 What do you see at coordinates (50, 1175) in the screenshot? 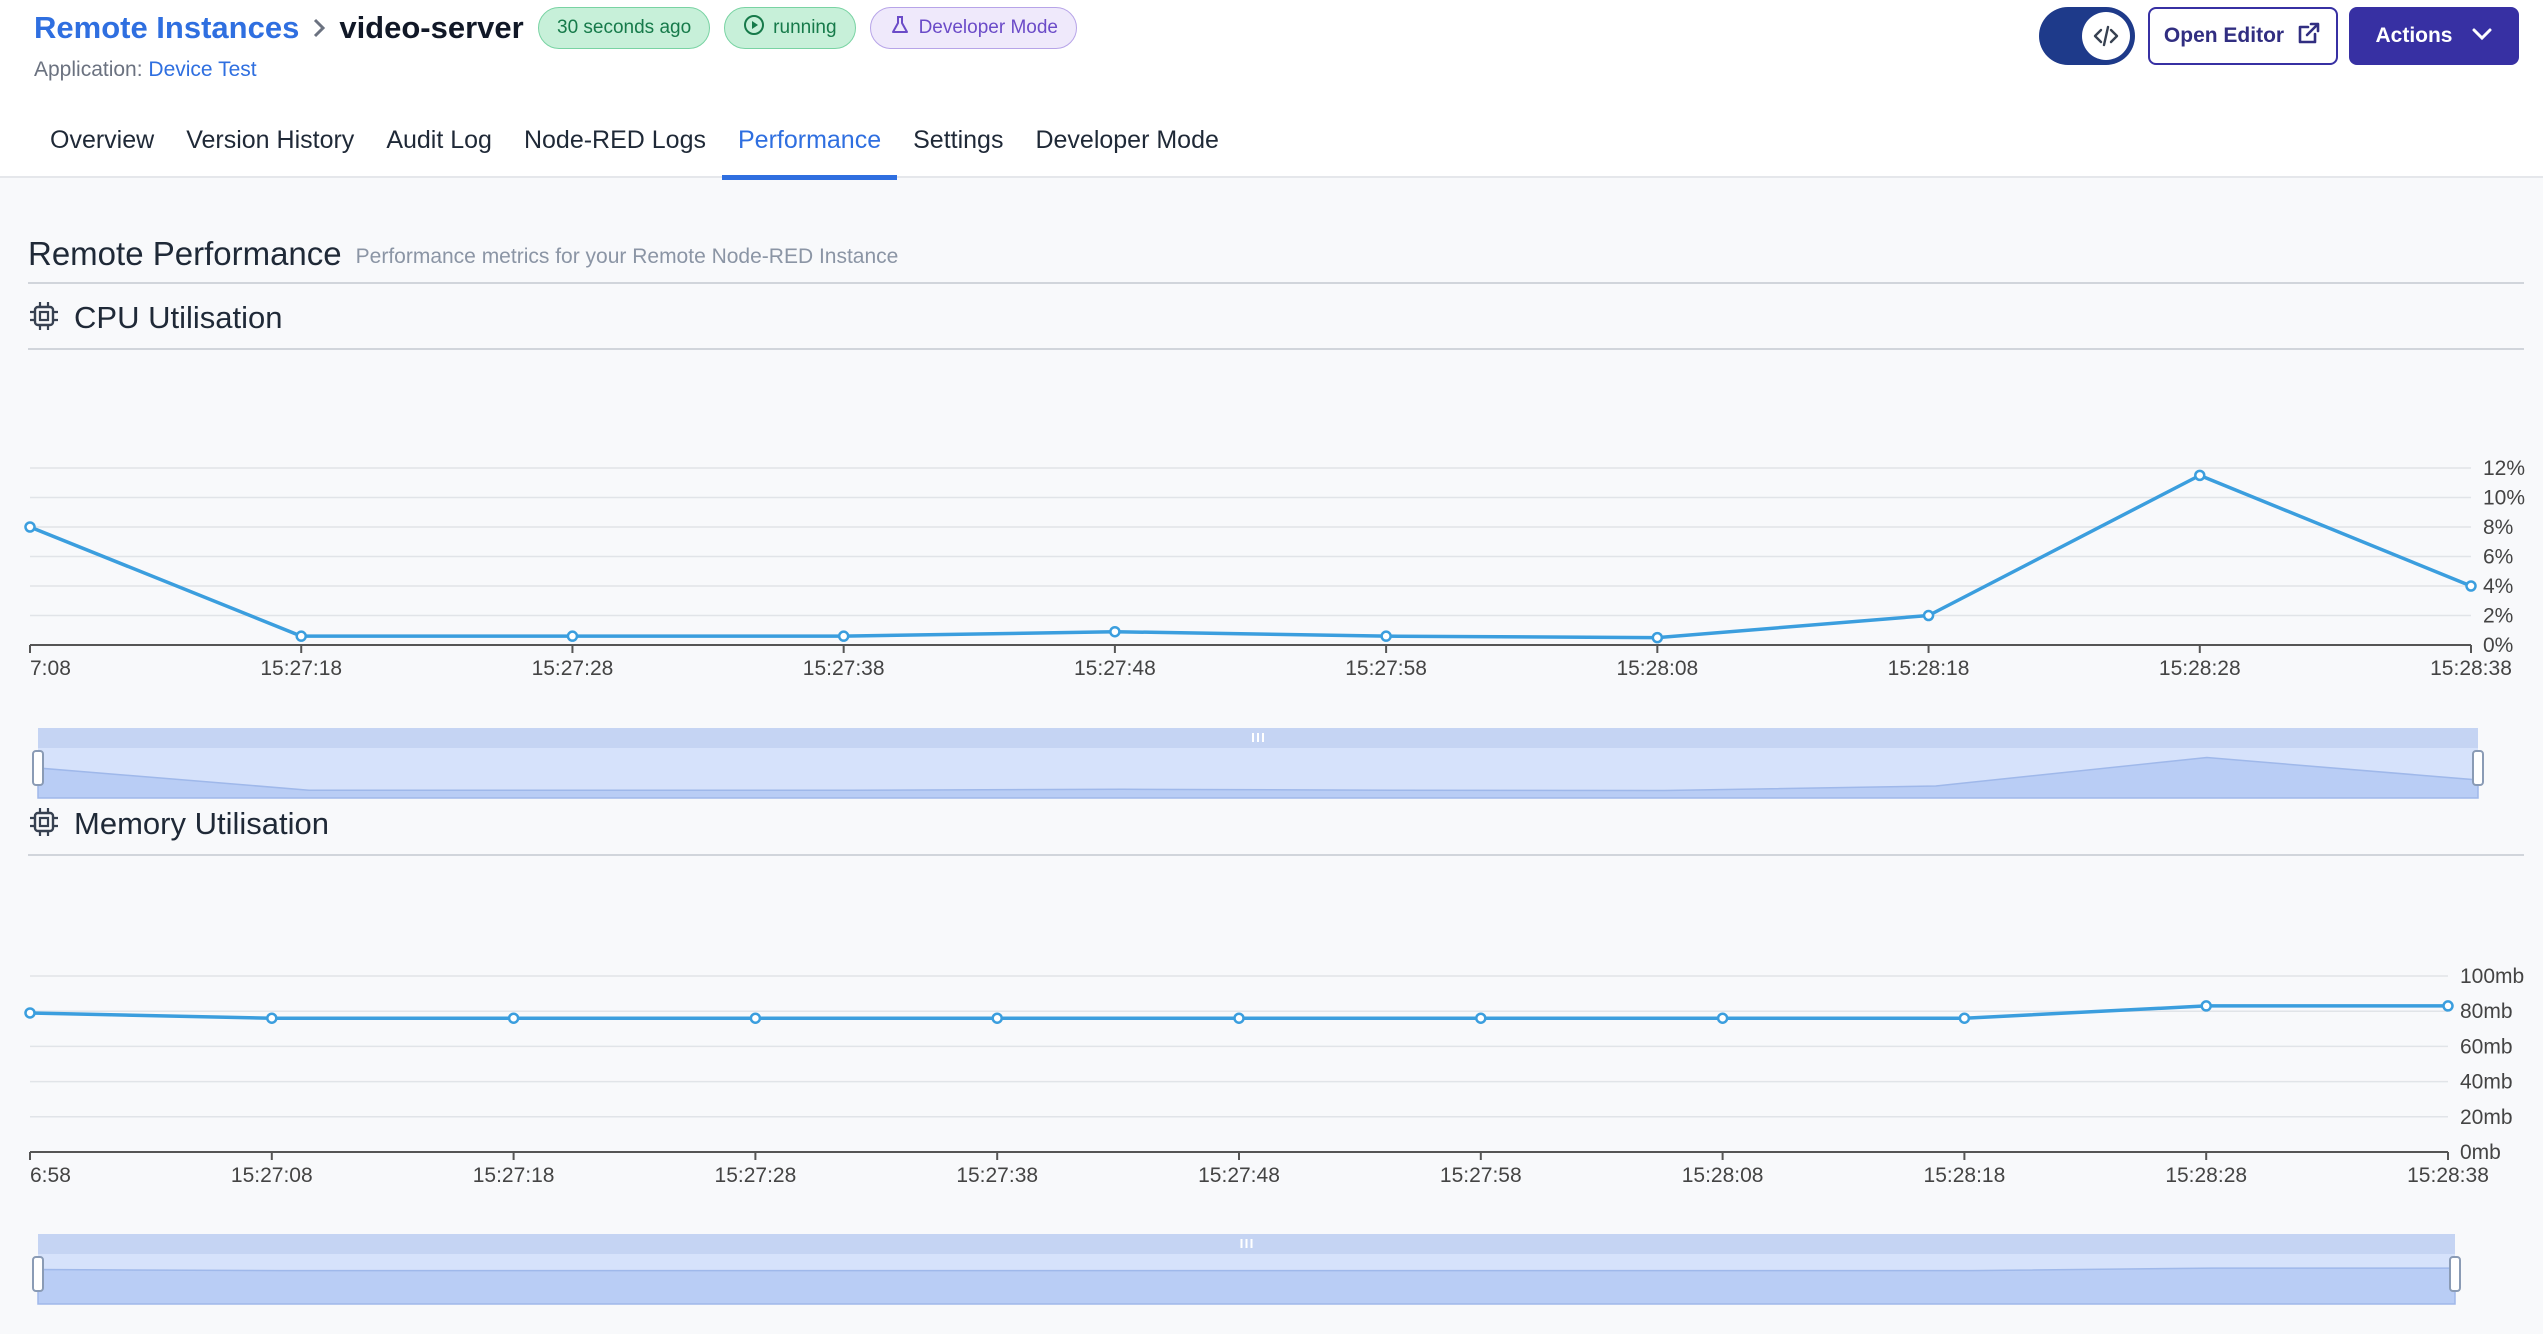
I see `memory-x-tick-label: 6:58` at bounding box center [50, 1175].